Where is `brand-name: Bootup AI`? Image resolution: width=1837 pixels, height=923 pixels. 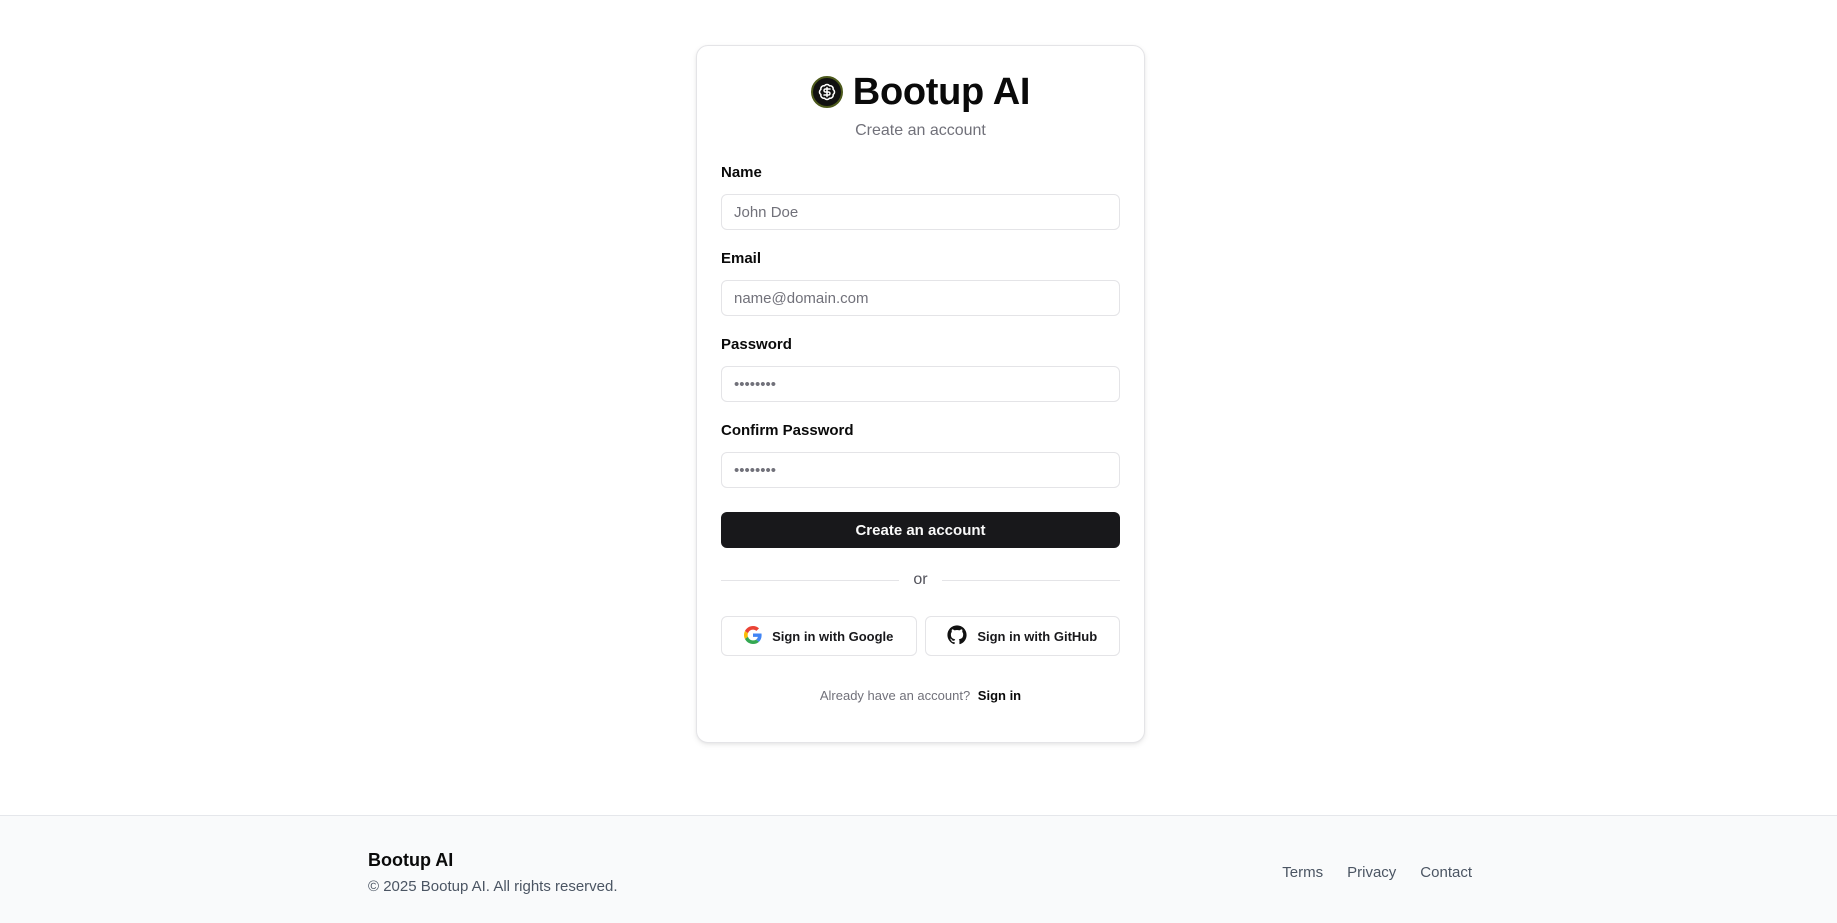
brand-name: Bootup AI is located at coordinates (941, 92).